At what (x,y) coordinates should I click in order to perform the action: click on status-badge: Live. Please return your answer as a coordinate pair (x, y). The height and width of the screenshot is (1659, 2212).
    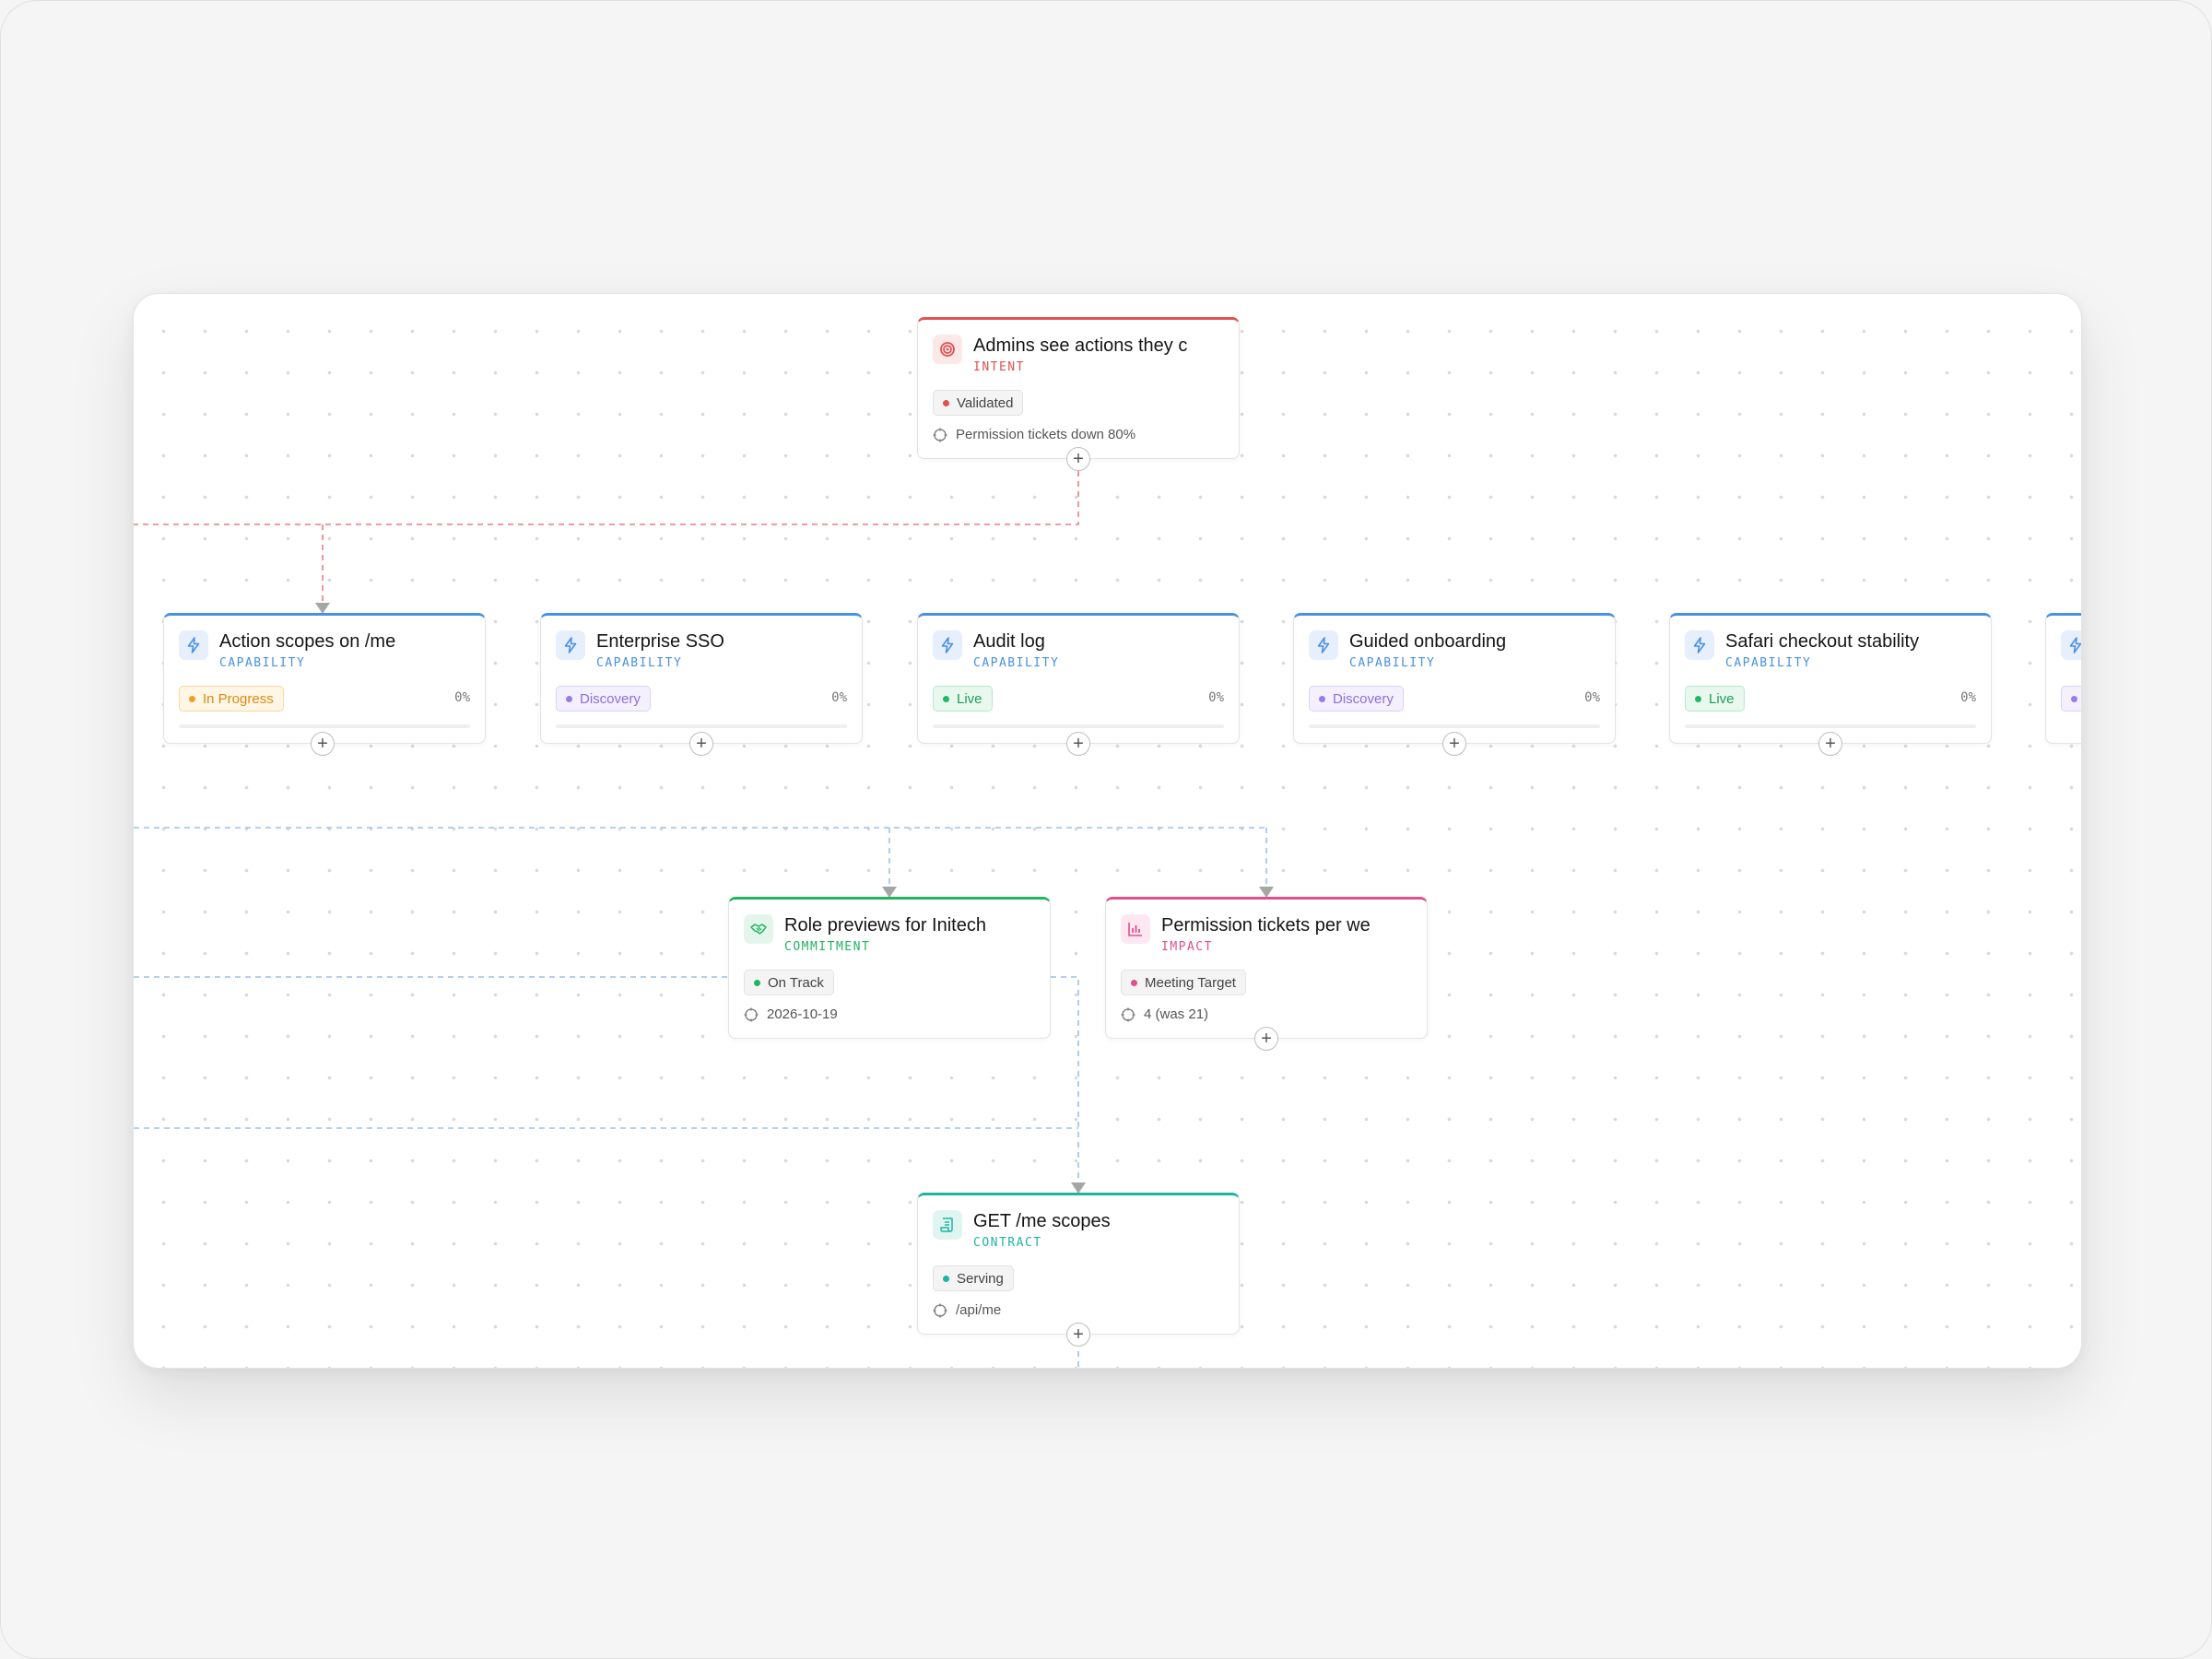
    Looking at the image, I should click on (963, 699).